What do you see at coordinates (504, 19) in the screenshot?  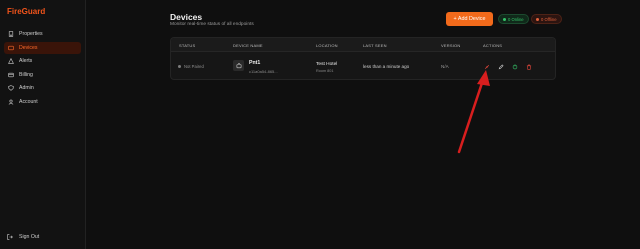 I see `online-dot-icon` at bounding box center [504, 19].